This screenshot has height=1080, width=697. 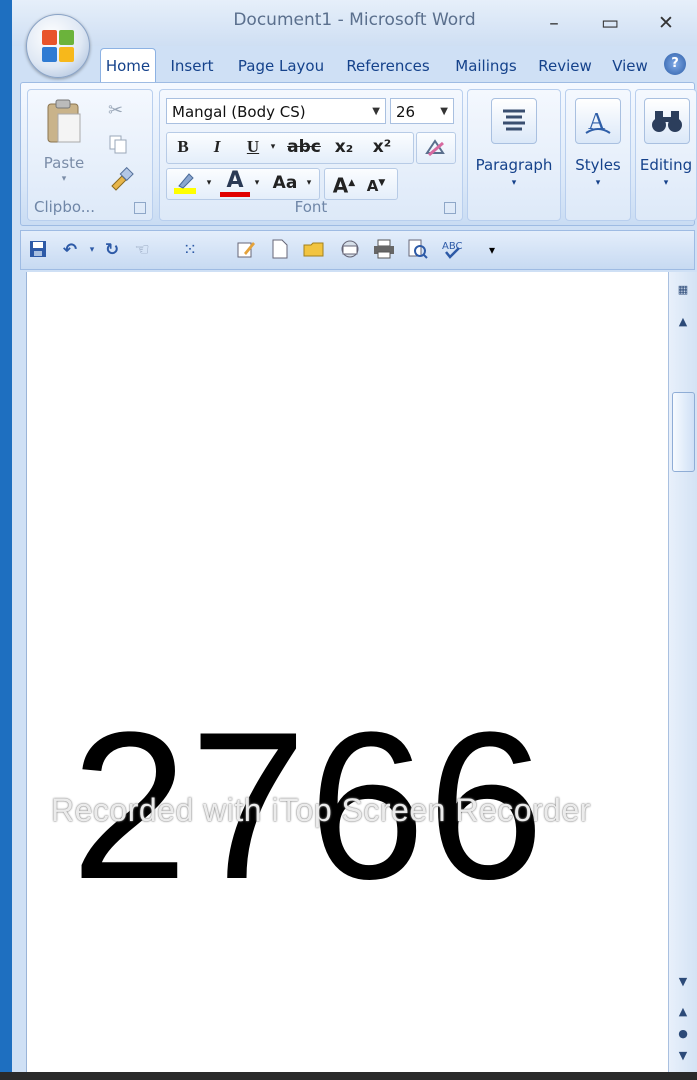 What do you see at coordinates (281, 66) in the screenshot?
I see `tab-page-layout: Page Layou` at bounding box center [281, 66].